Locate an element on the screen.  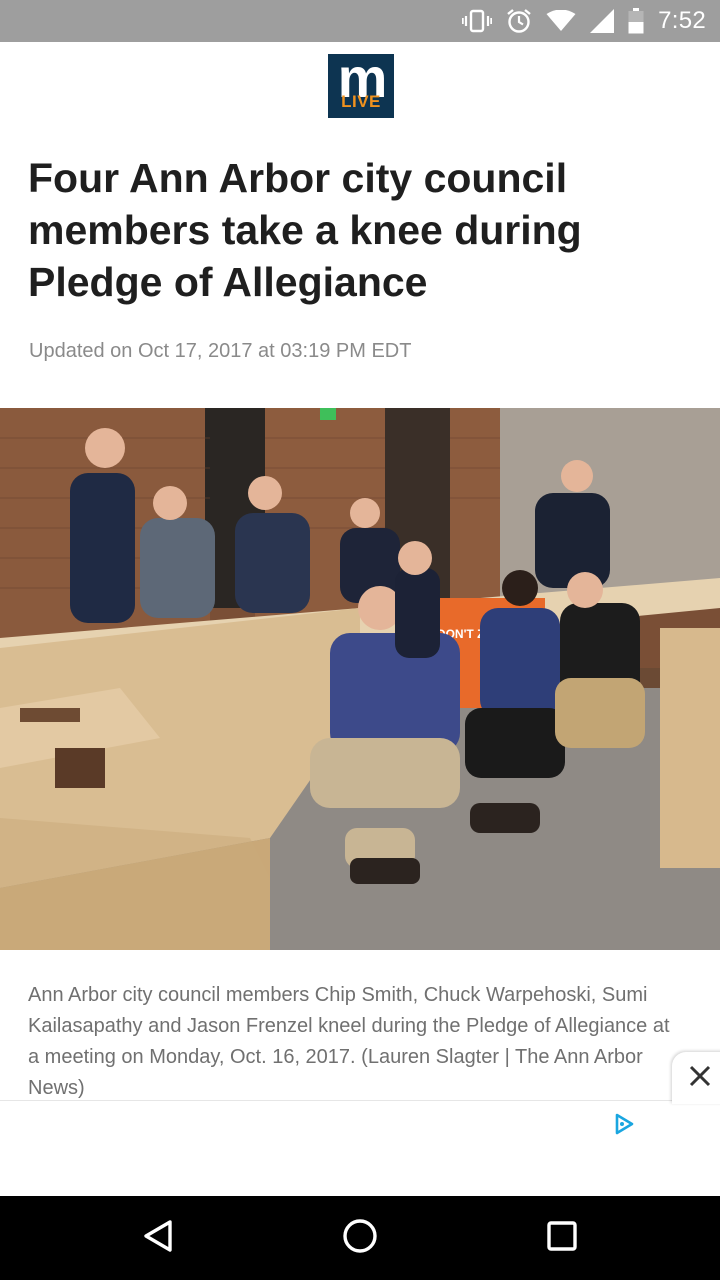
signal-icon is located at coordinates (602, 21).